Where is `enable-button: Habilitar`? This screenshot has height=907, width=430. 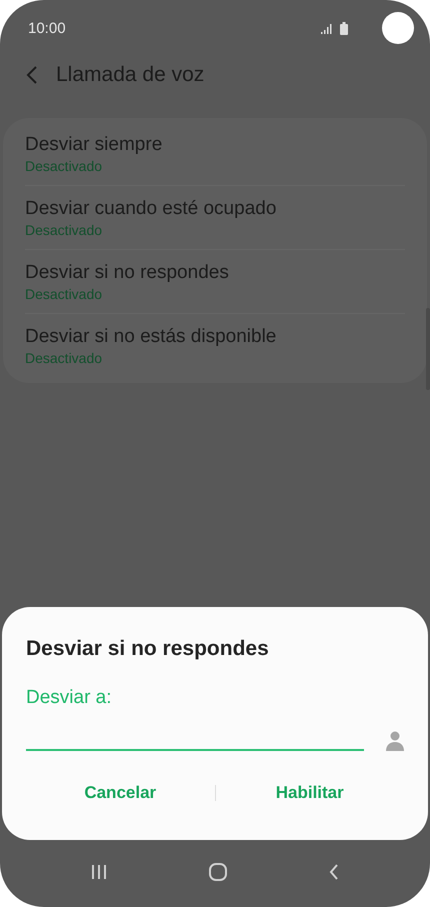 enable-button: Habilitar is located at coordinates (310, 793).